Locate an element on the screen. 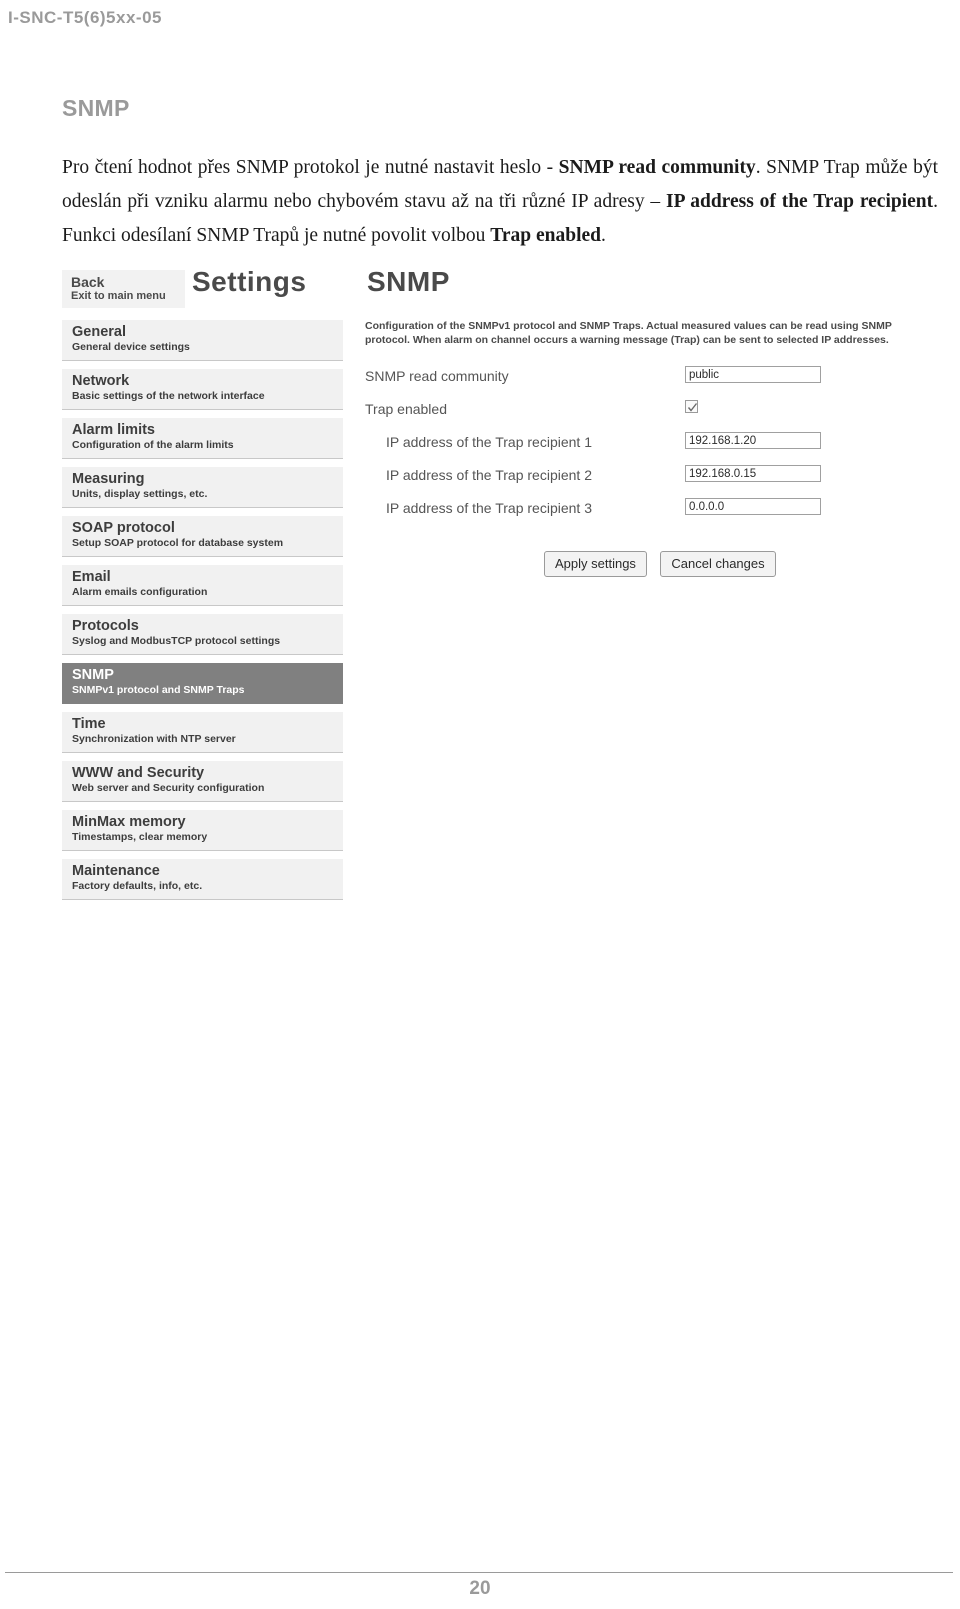  settings-heading: Settings is located at coordinates (249, 281).